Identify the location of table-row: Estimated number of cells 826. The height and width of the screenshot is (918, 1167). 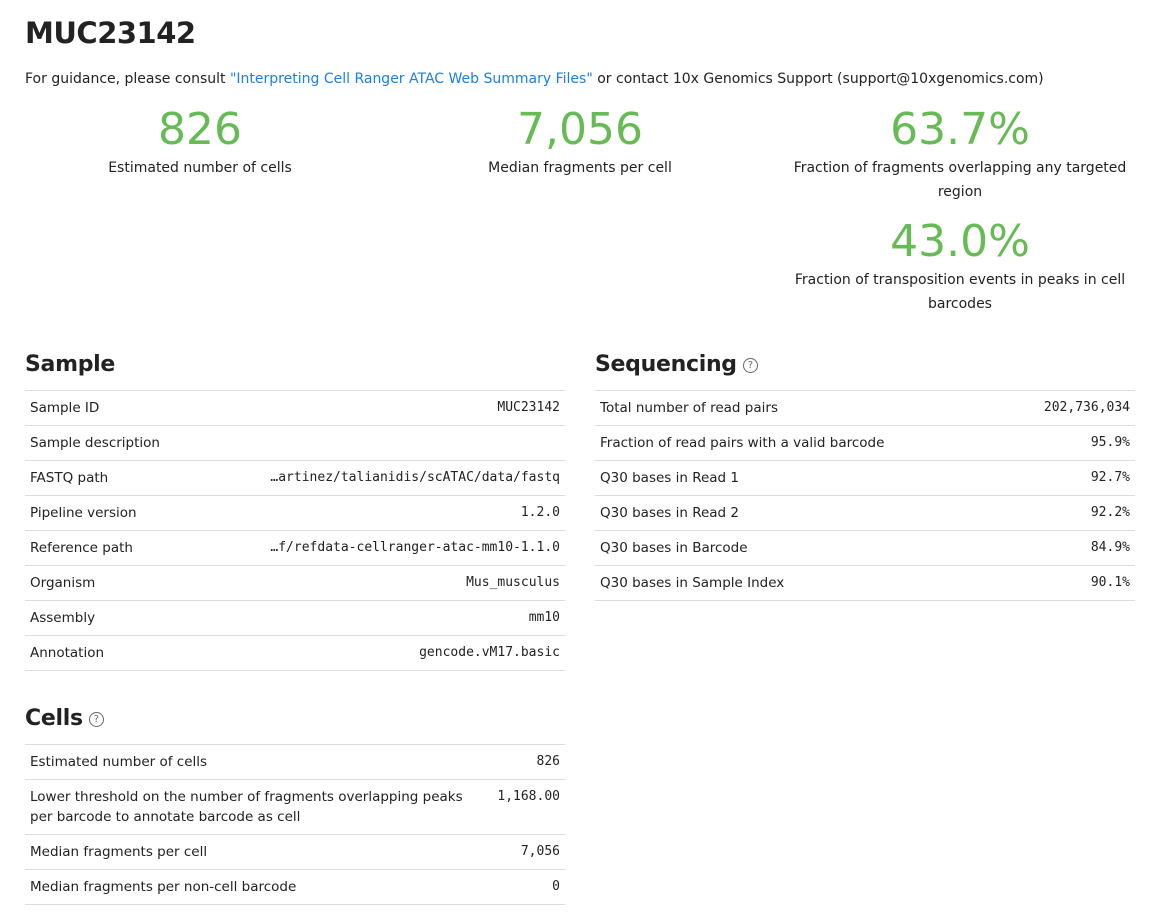
(295, 762).